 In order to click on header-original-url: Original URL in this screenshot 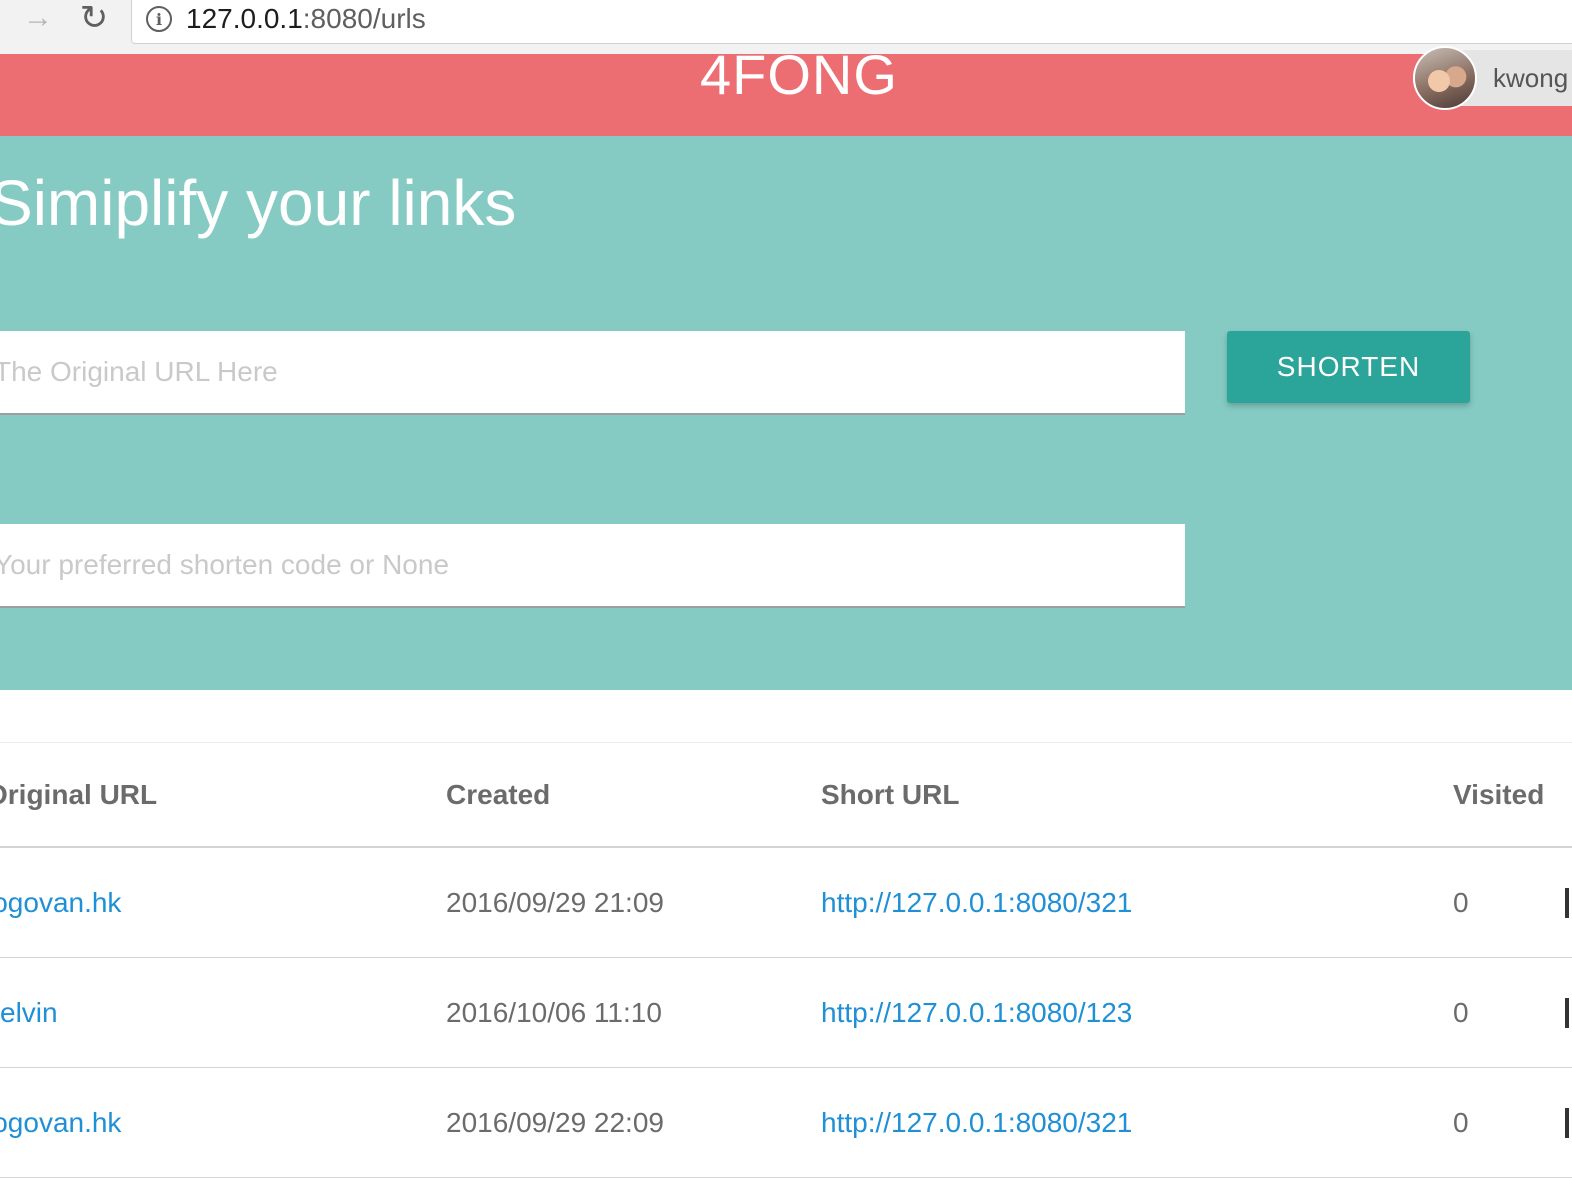, I will do `click(79, 794)`.